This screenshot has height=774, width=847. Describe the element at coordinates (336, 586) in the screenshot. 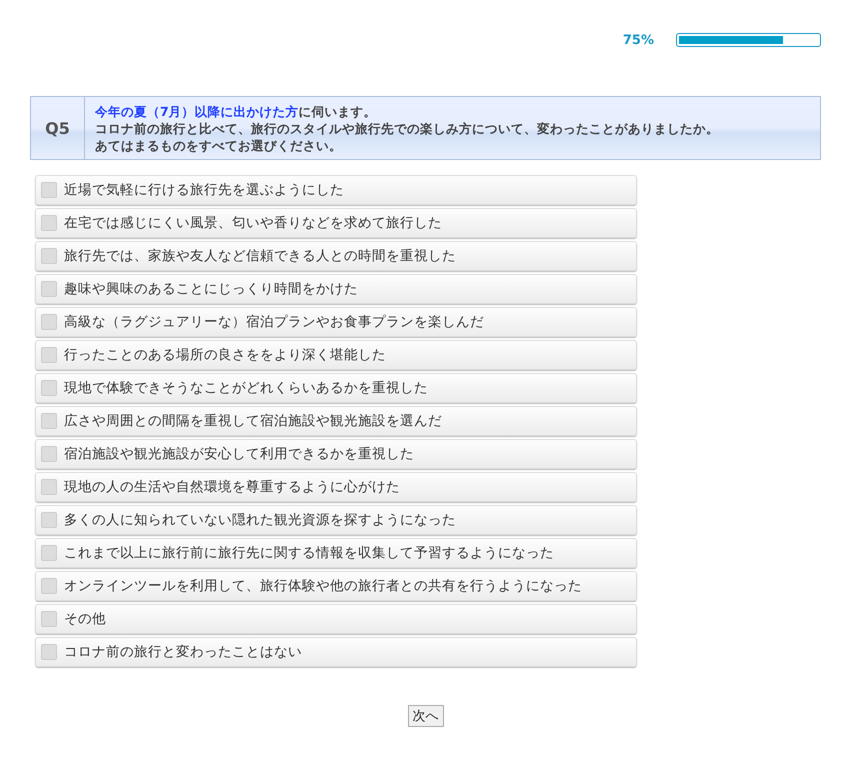

I see `answer-option: オンラインツールを利用して、旅行体験や他の旅行者との共有を行うようになった` at that location.